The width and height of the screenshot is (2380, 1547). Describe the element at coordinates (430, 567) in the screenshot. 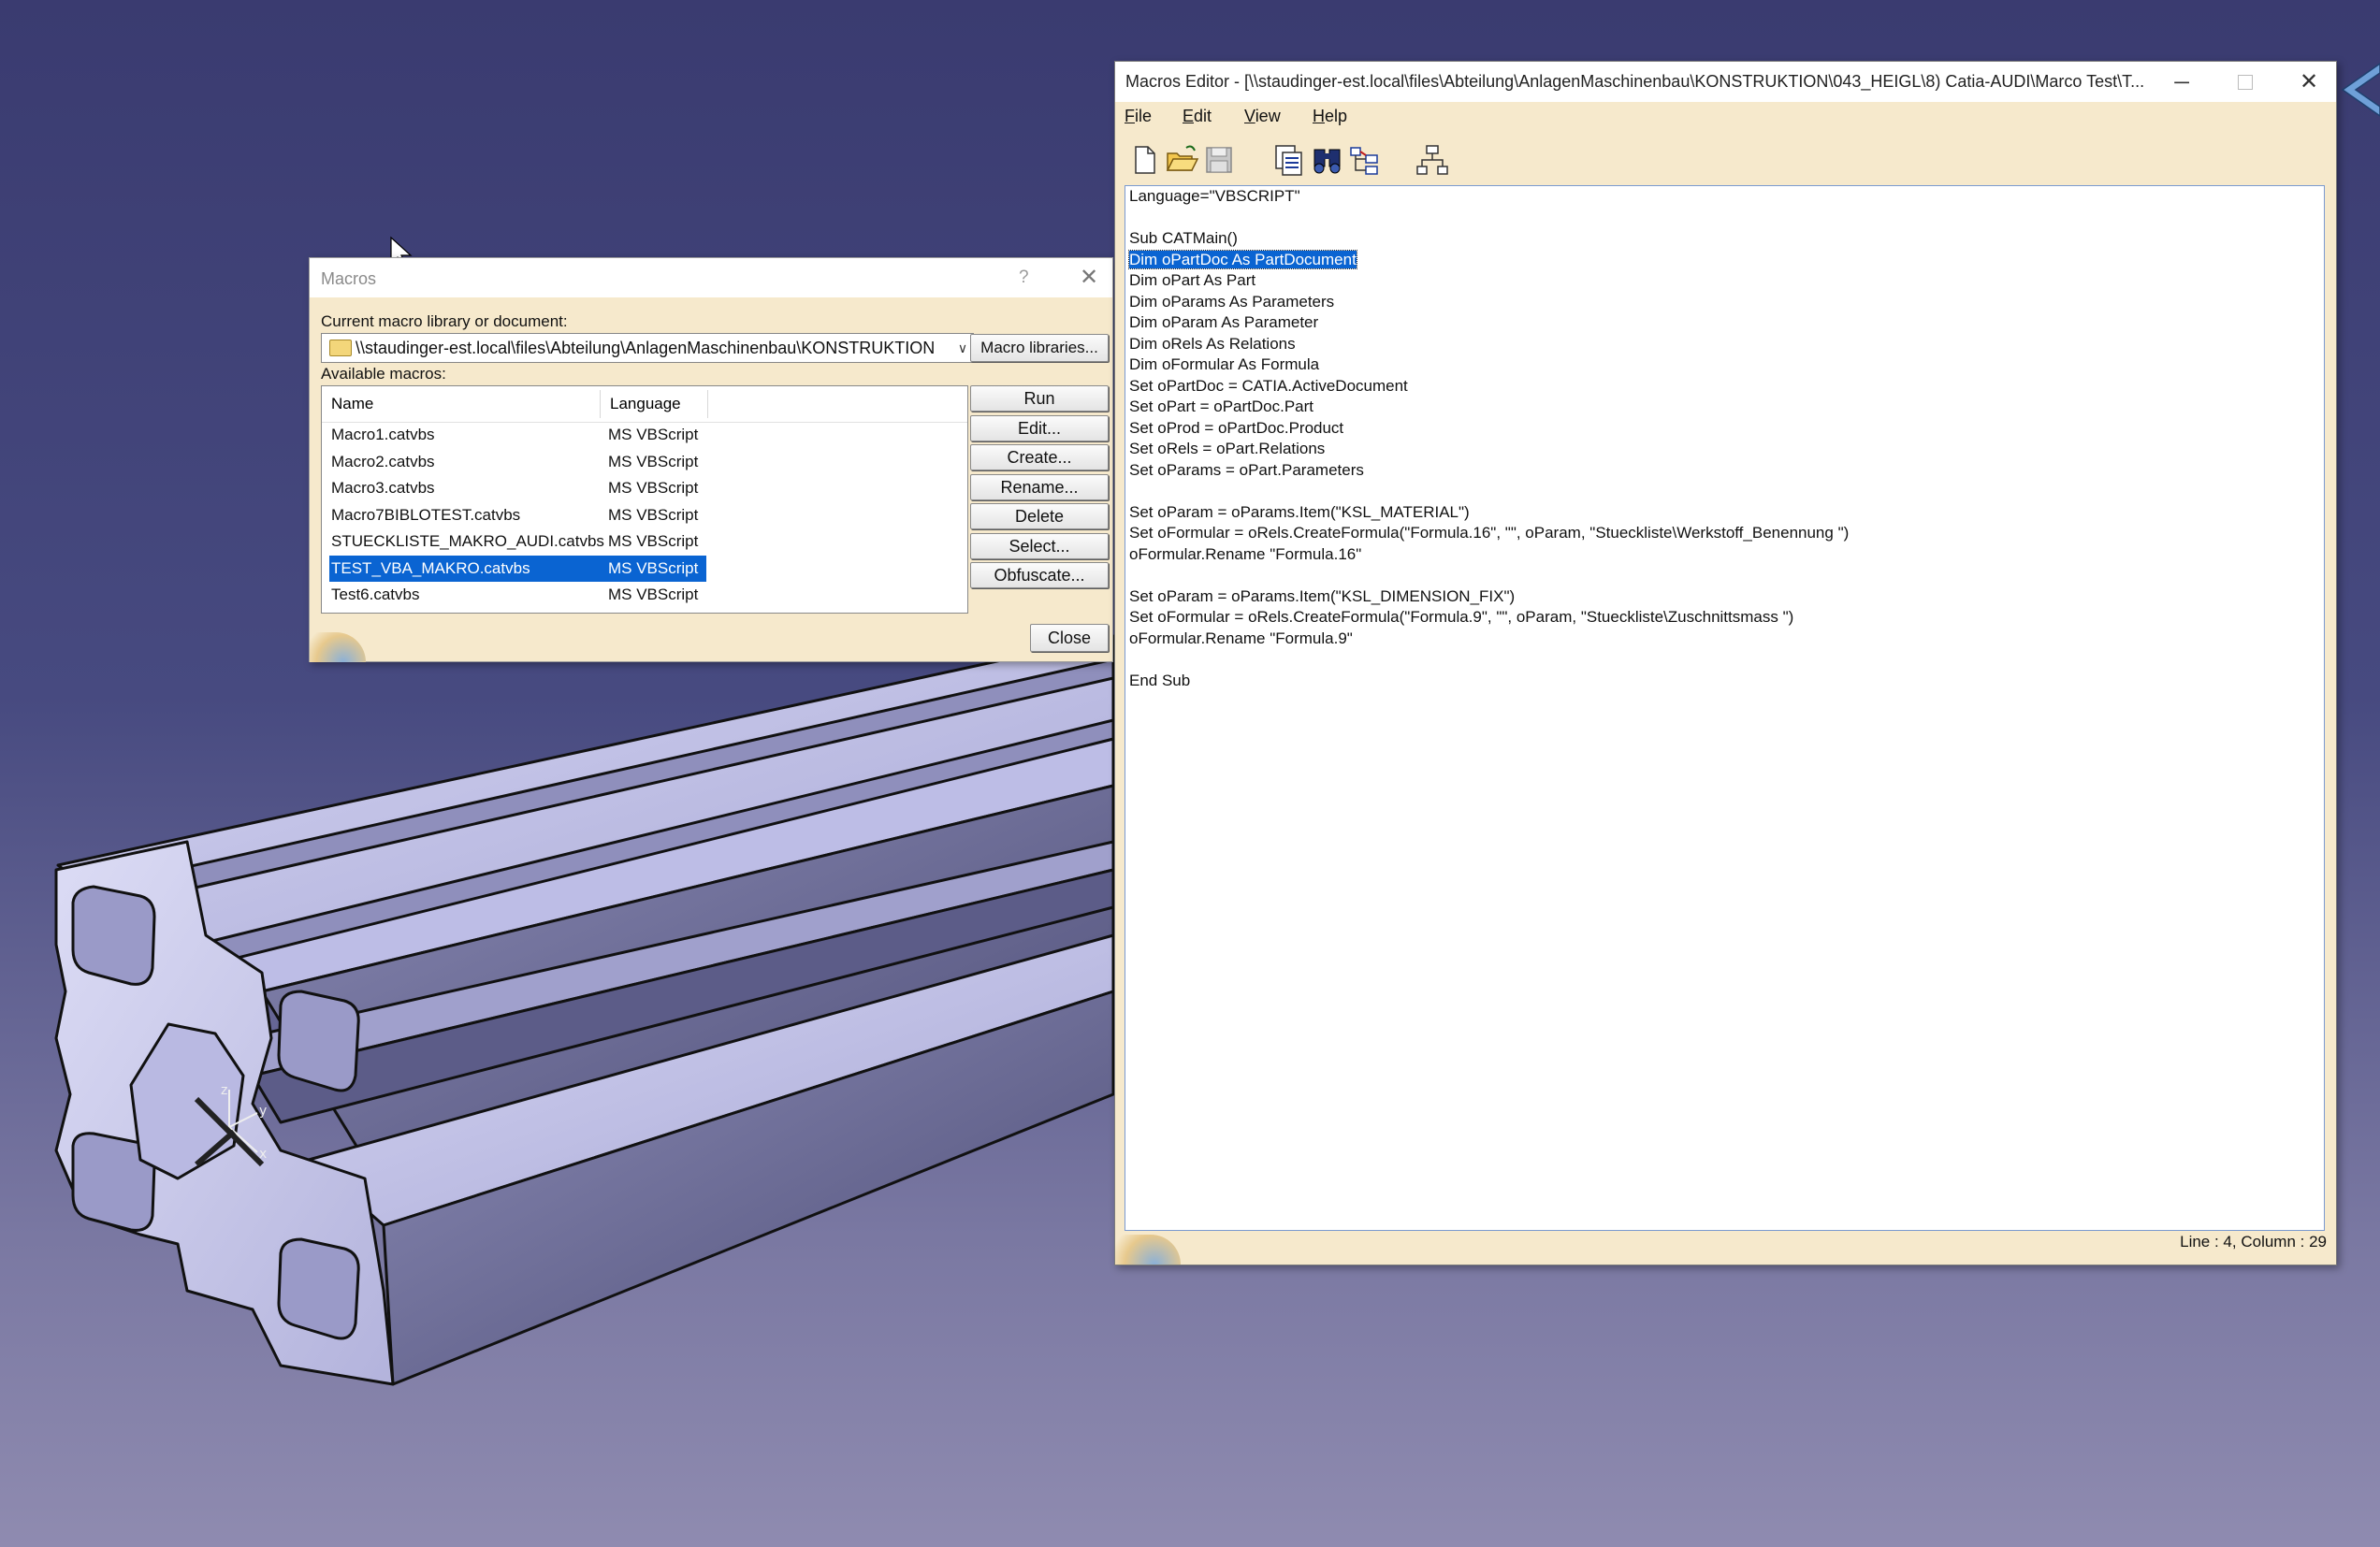

I see `macro-name: TEST_VBA_MAKRO.catvbs` at that location.